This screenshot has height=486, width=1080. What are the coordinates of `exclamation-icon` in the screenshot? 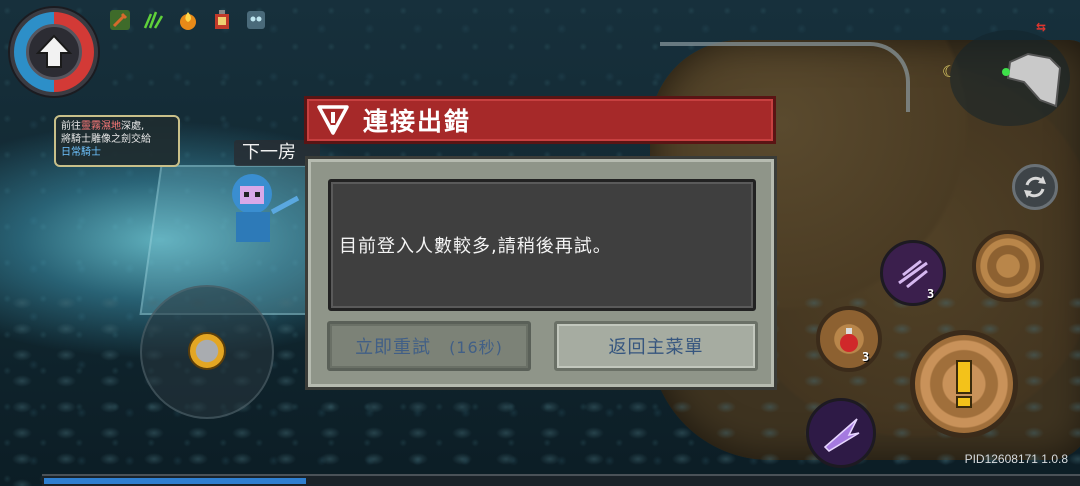 It's located at (964, 384).